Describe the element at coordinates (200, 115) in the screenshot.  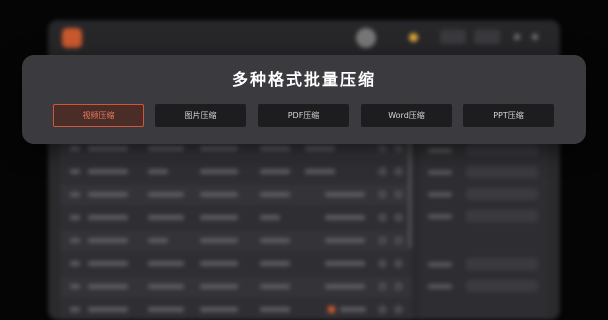
I see `image-compress-button: 图片压缩` at that location.